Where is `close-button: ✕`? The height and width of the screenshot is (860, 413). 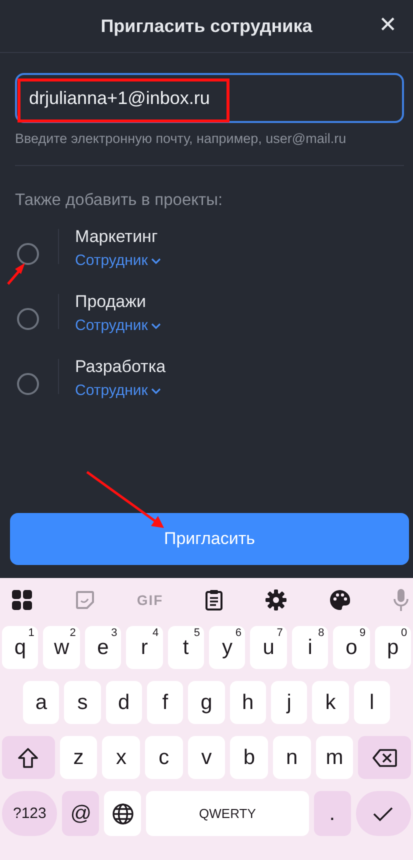 close-button: ✕ is located at coordinates (387, 26).